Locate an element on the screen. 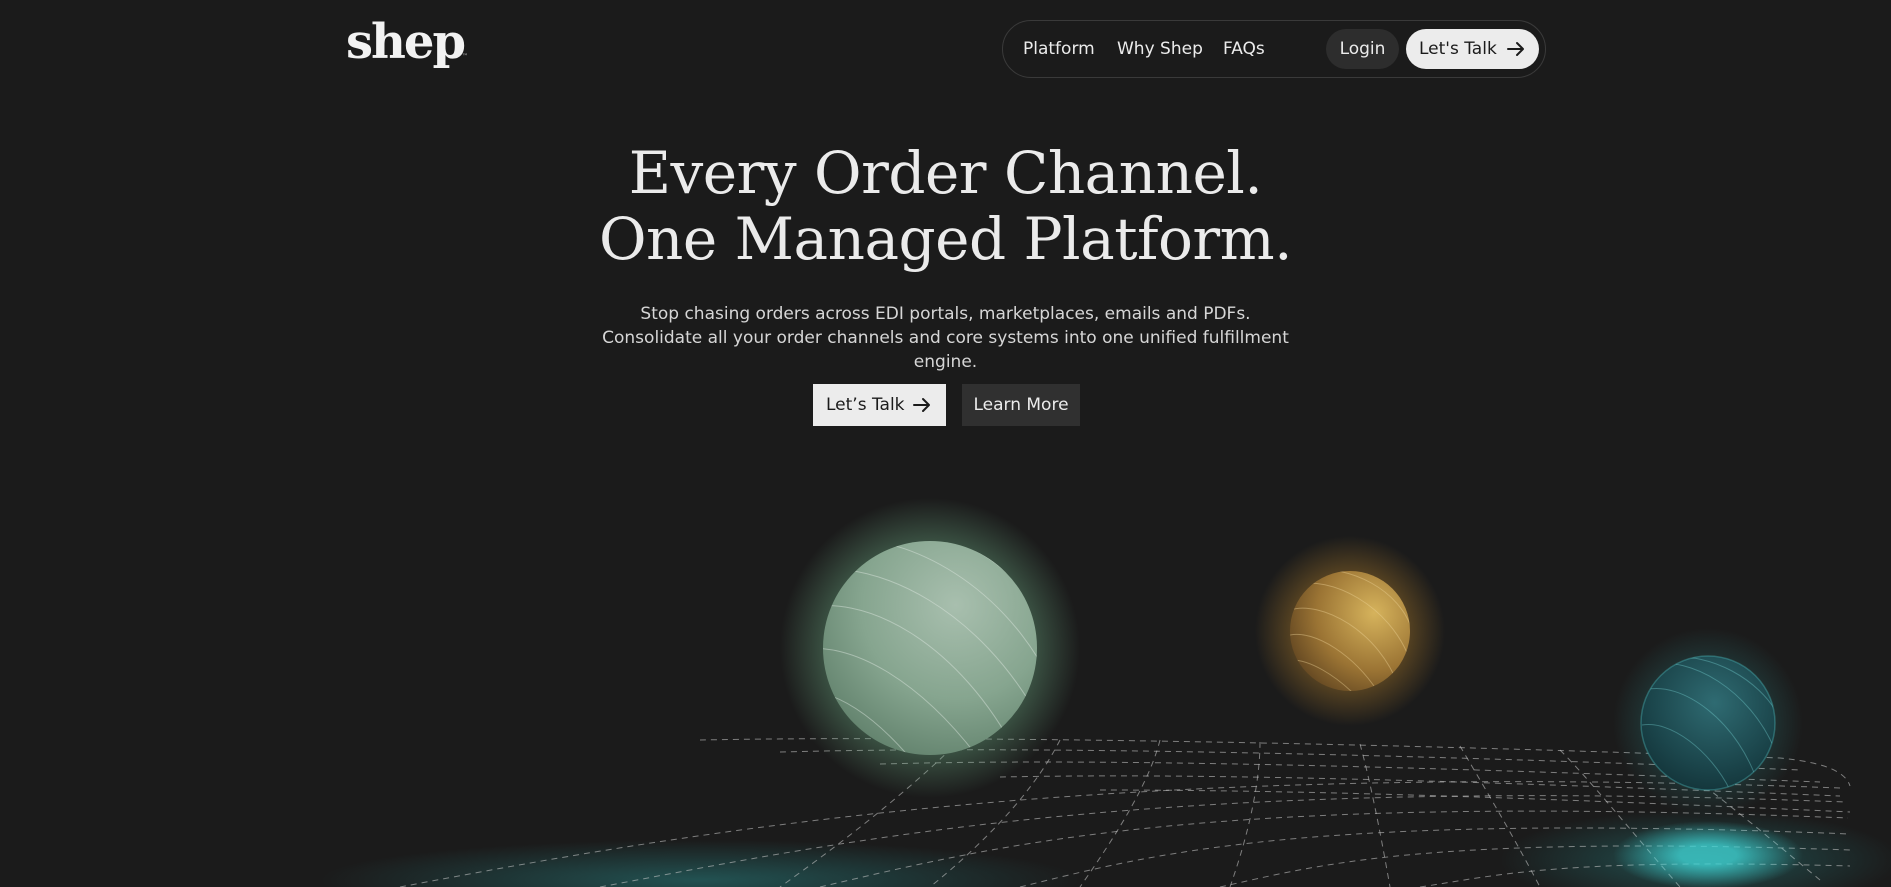  login-button-label: Login is located at coordinates (1362, 49).